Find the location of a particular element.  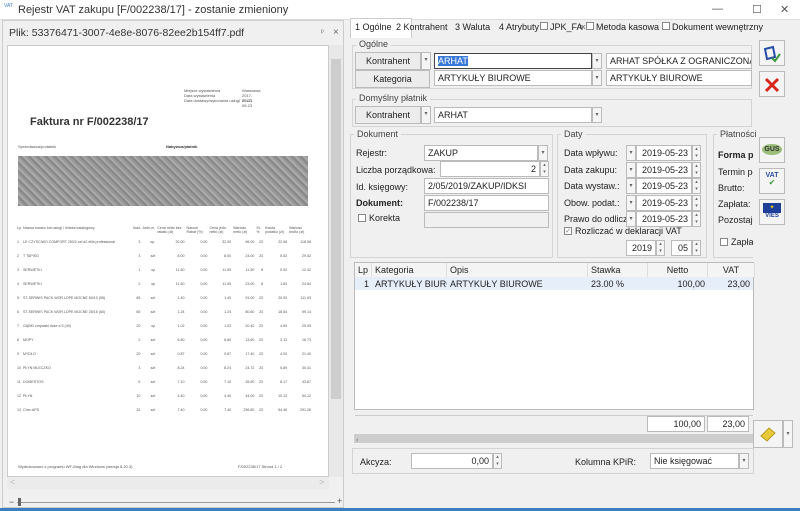

termin-label: Termin pł is located at coordinates (735, 172).